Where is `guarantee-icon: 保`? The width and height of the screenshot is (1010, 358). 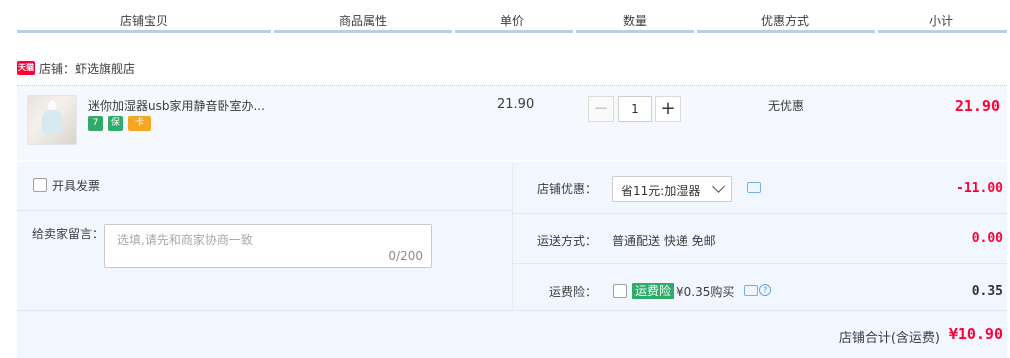 guarantee-icon: 保 is located at coordinates (115, 123).